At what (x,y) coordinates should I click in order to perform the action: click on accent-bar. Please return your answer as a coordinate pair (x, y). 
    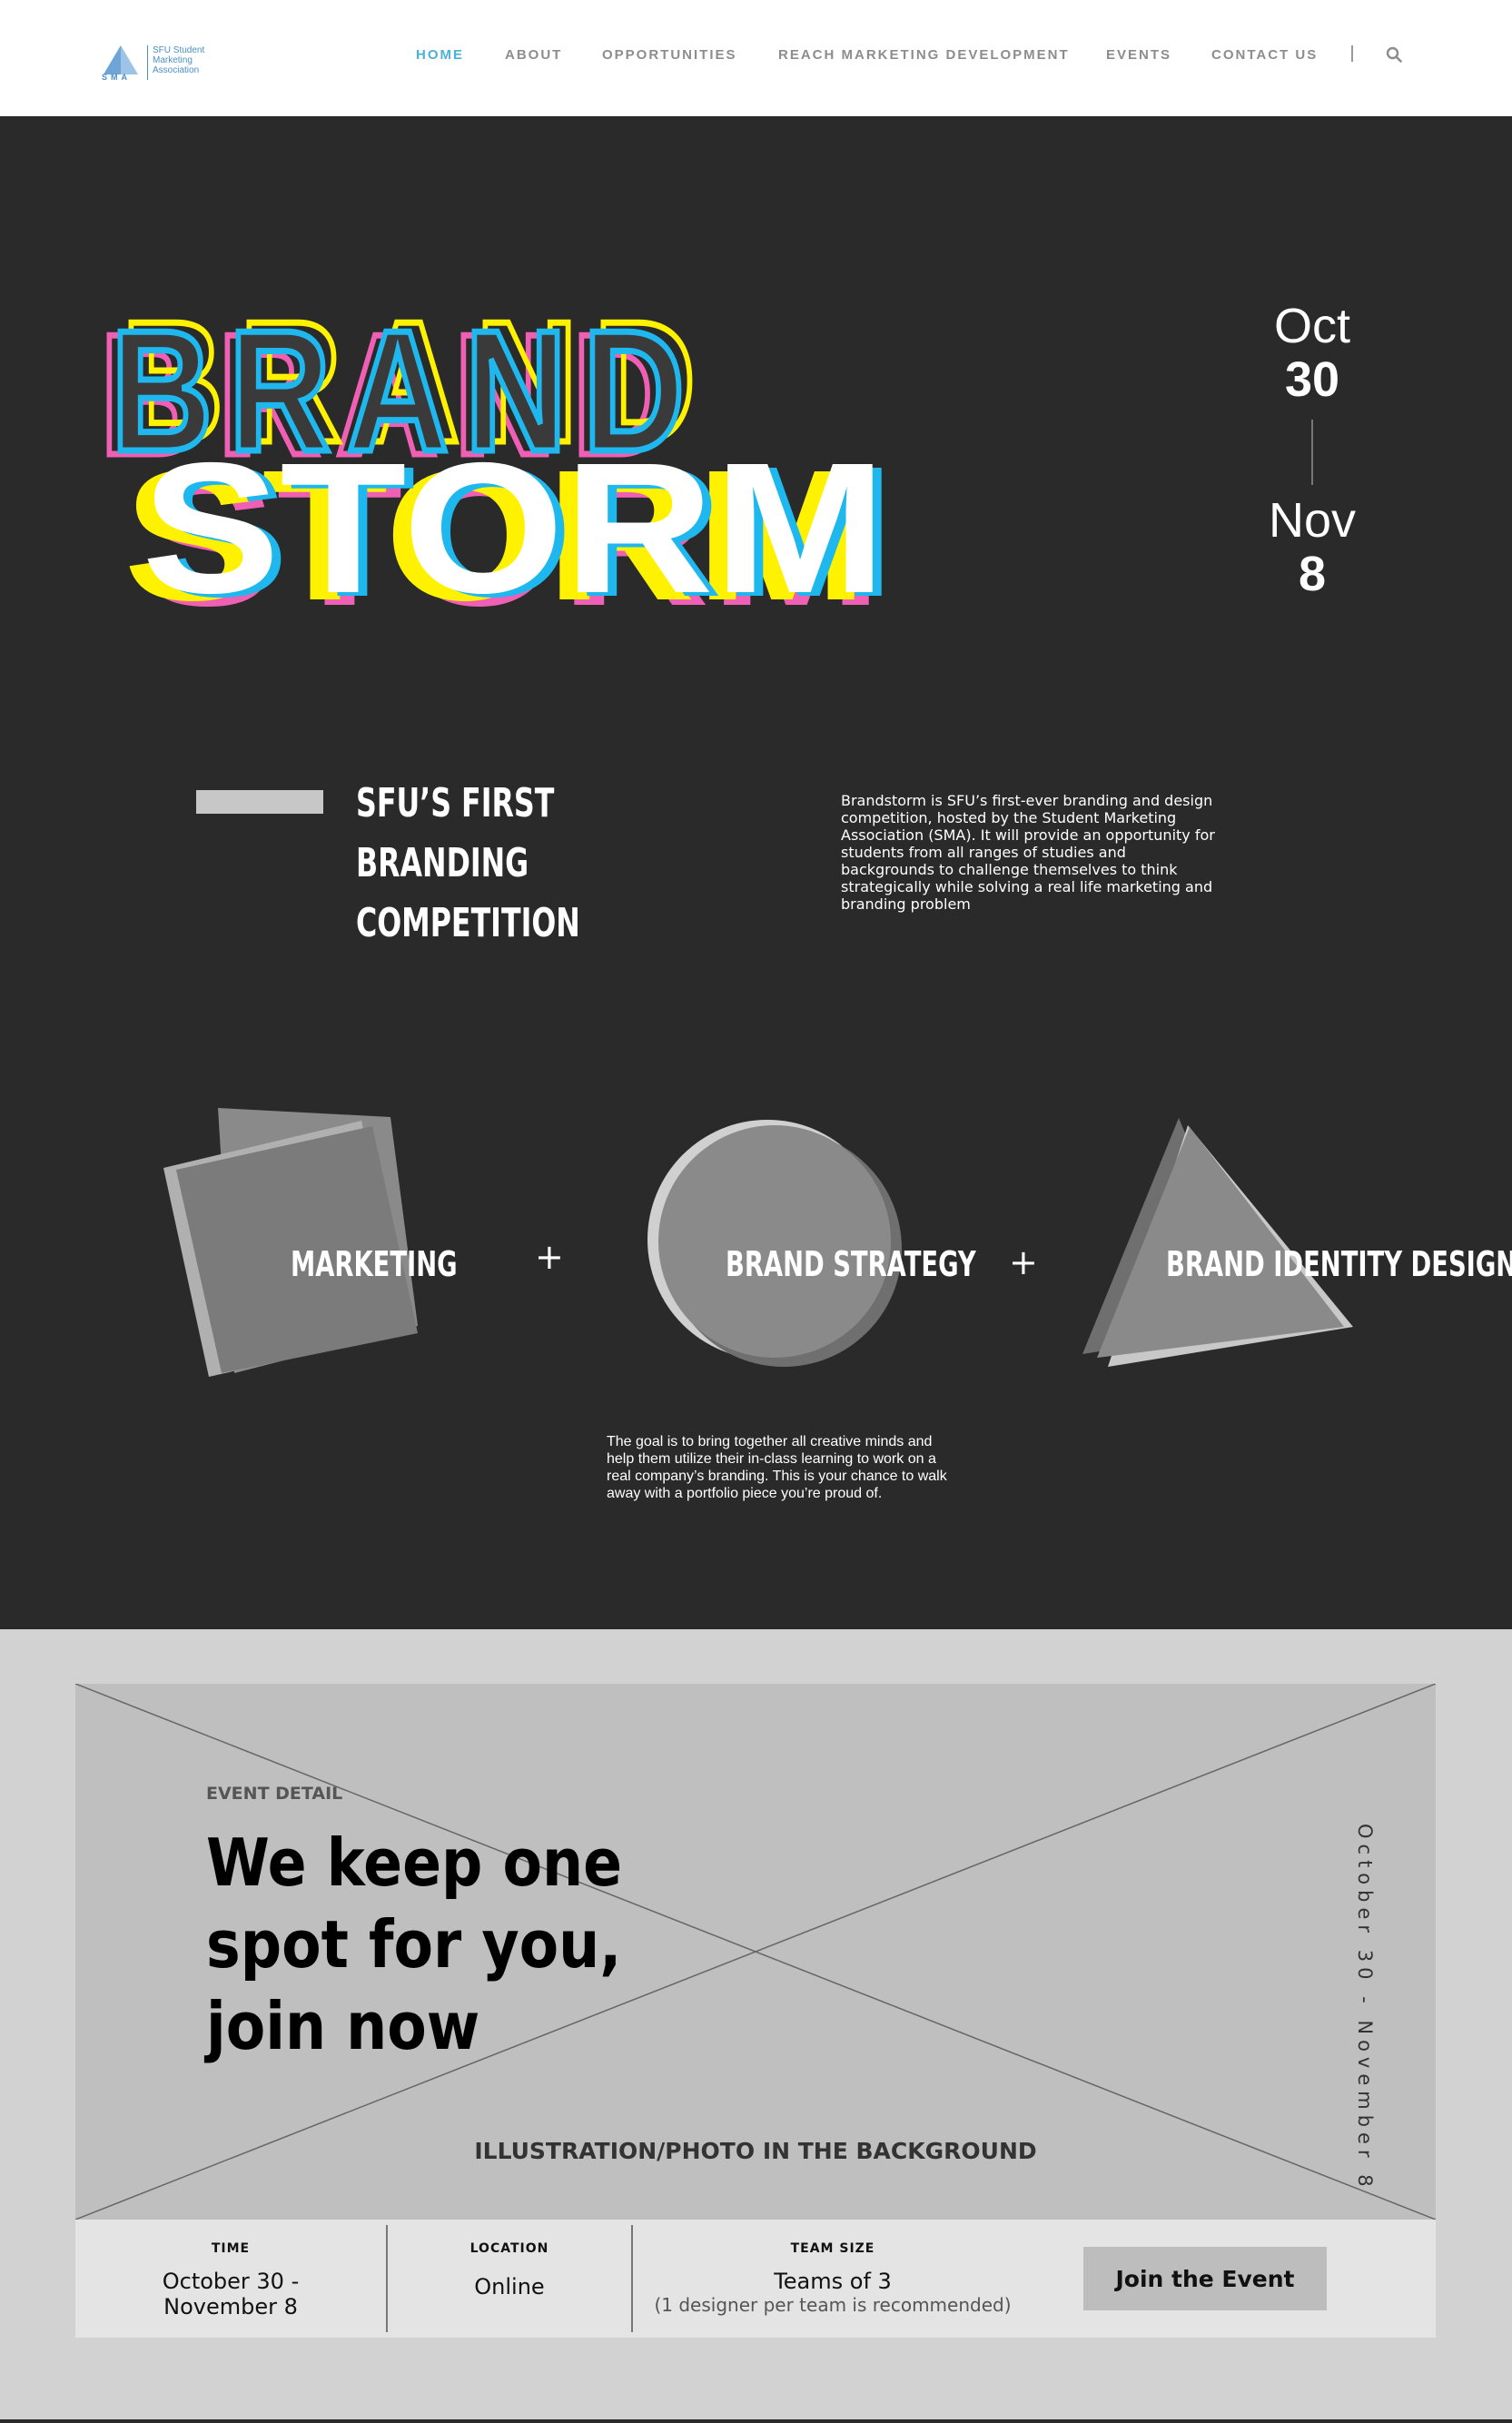
    Looking at the image, I should click on (260, 802).